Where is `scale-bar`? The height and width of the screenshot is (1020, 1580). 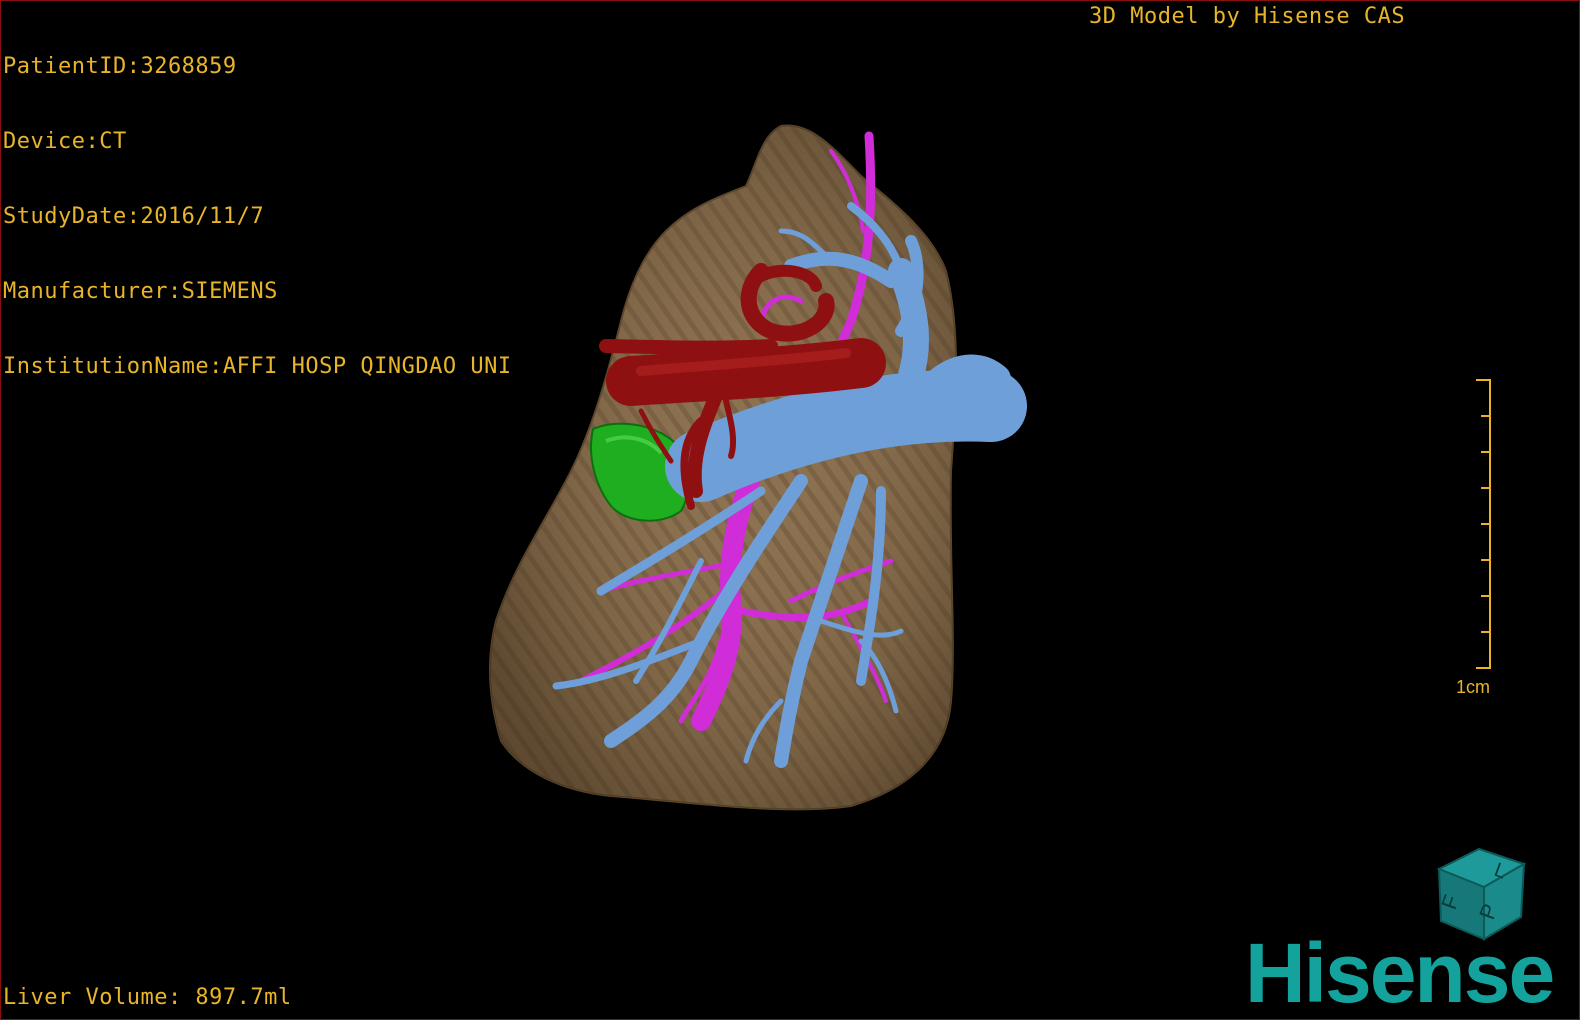
scale-bar is located at coordinates (1483, 524).